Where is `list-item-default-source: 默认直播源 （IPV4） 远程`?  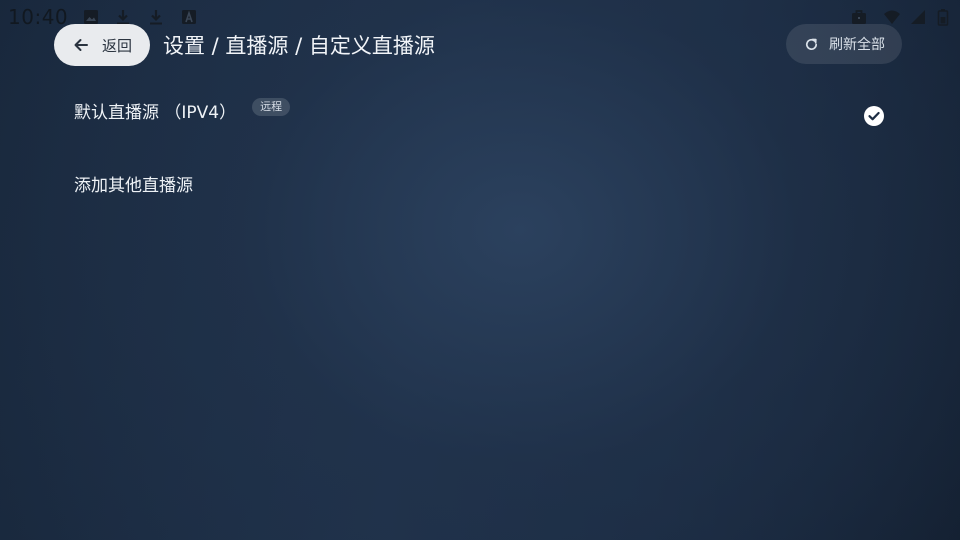 list-item-default-source: 默认直播源 （IPV4） 远程 is located at coordinates (480, 114).